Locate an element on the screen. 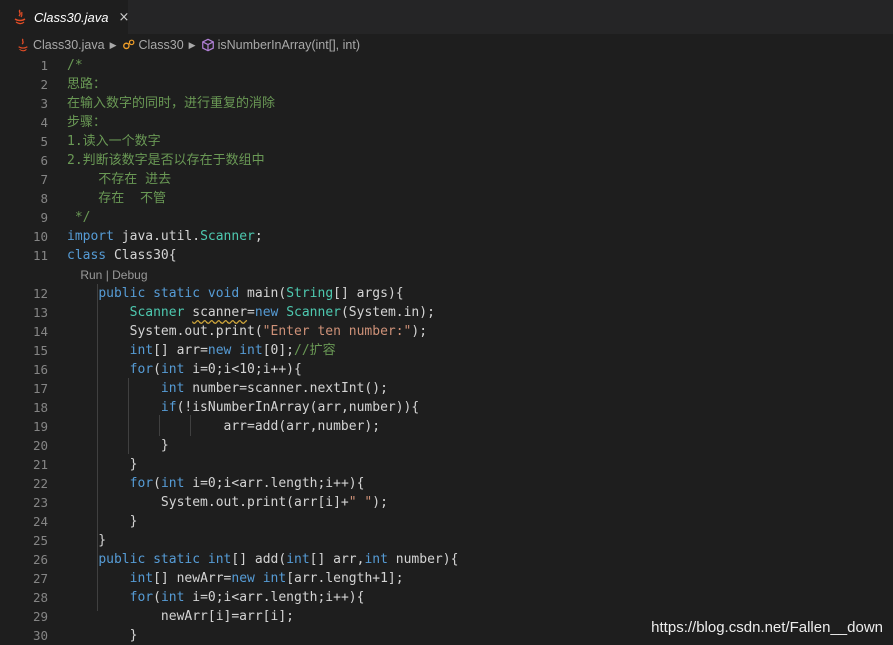 The height and width of the screenshot is (645, 893). line-number: 29 is located at coordinates (40, 616).